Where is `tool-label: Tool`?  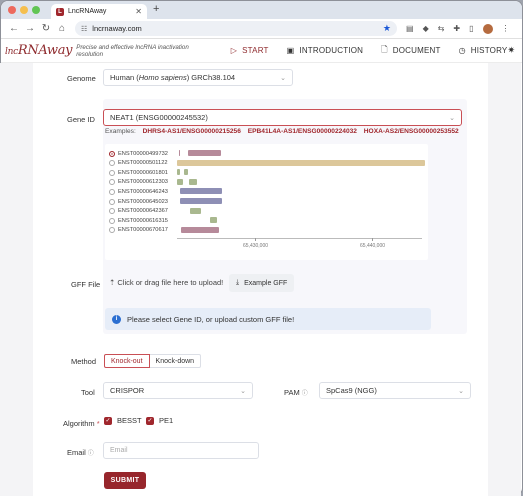
tool-label: Tool is located at coordinates (88, 392).